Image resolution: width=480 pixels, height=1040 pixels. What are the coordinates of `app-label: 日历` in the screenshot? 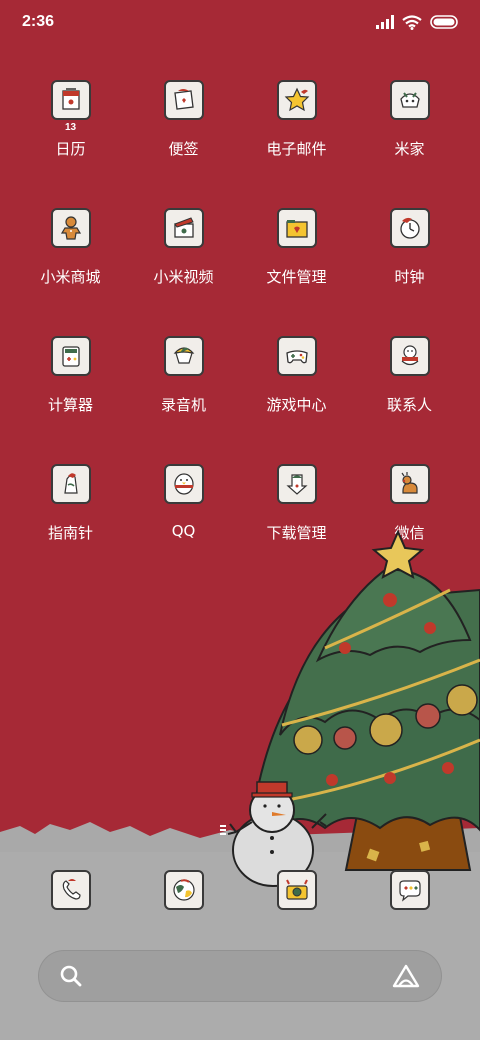 It's located at (70, 149).